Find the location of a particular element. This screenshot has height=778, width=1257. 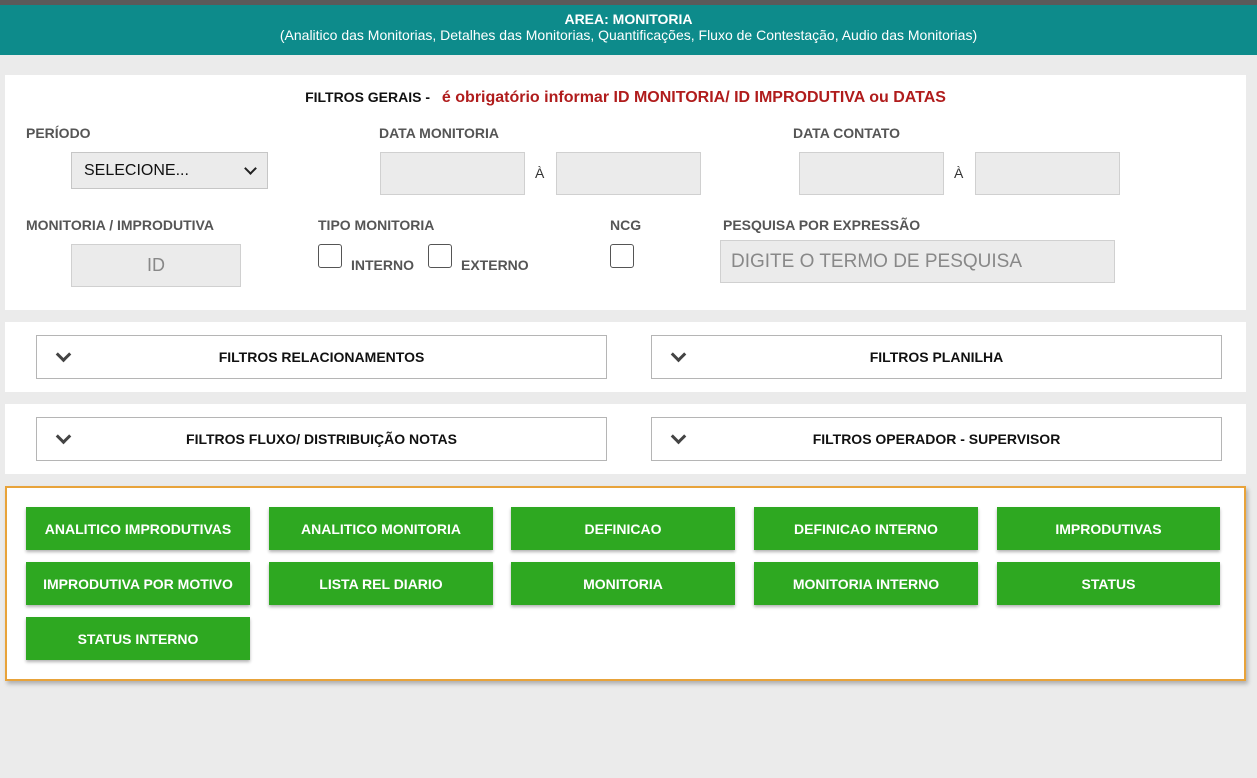

report-button-definicao: DEFINICAO is located at coordinates (623, 528).